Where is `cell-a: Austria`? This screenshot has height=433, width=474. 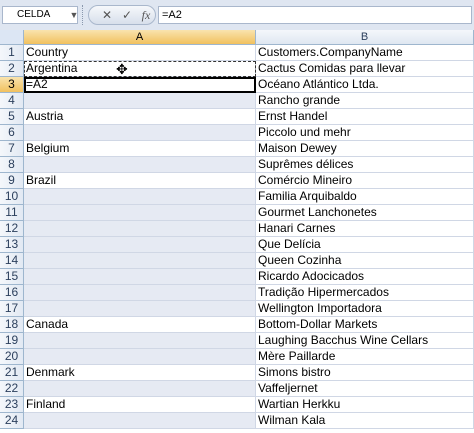 cell-a: Austria is located at coordinates (140, 117).